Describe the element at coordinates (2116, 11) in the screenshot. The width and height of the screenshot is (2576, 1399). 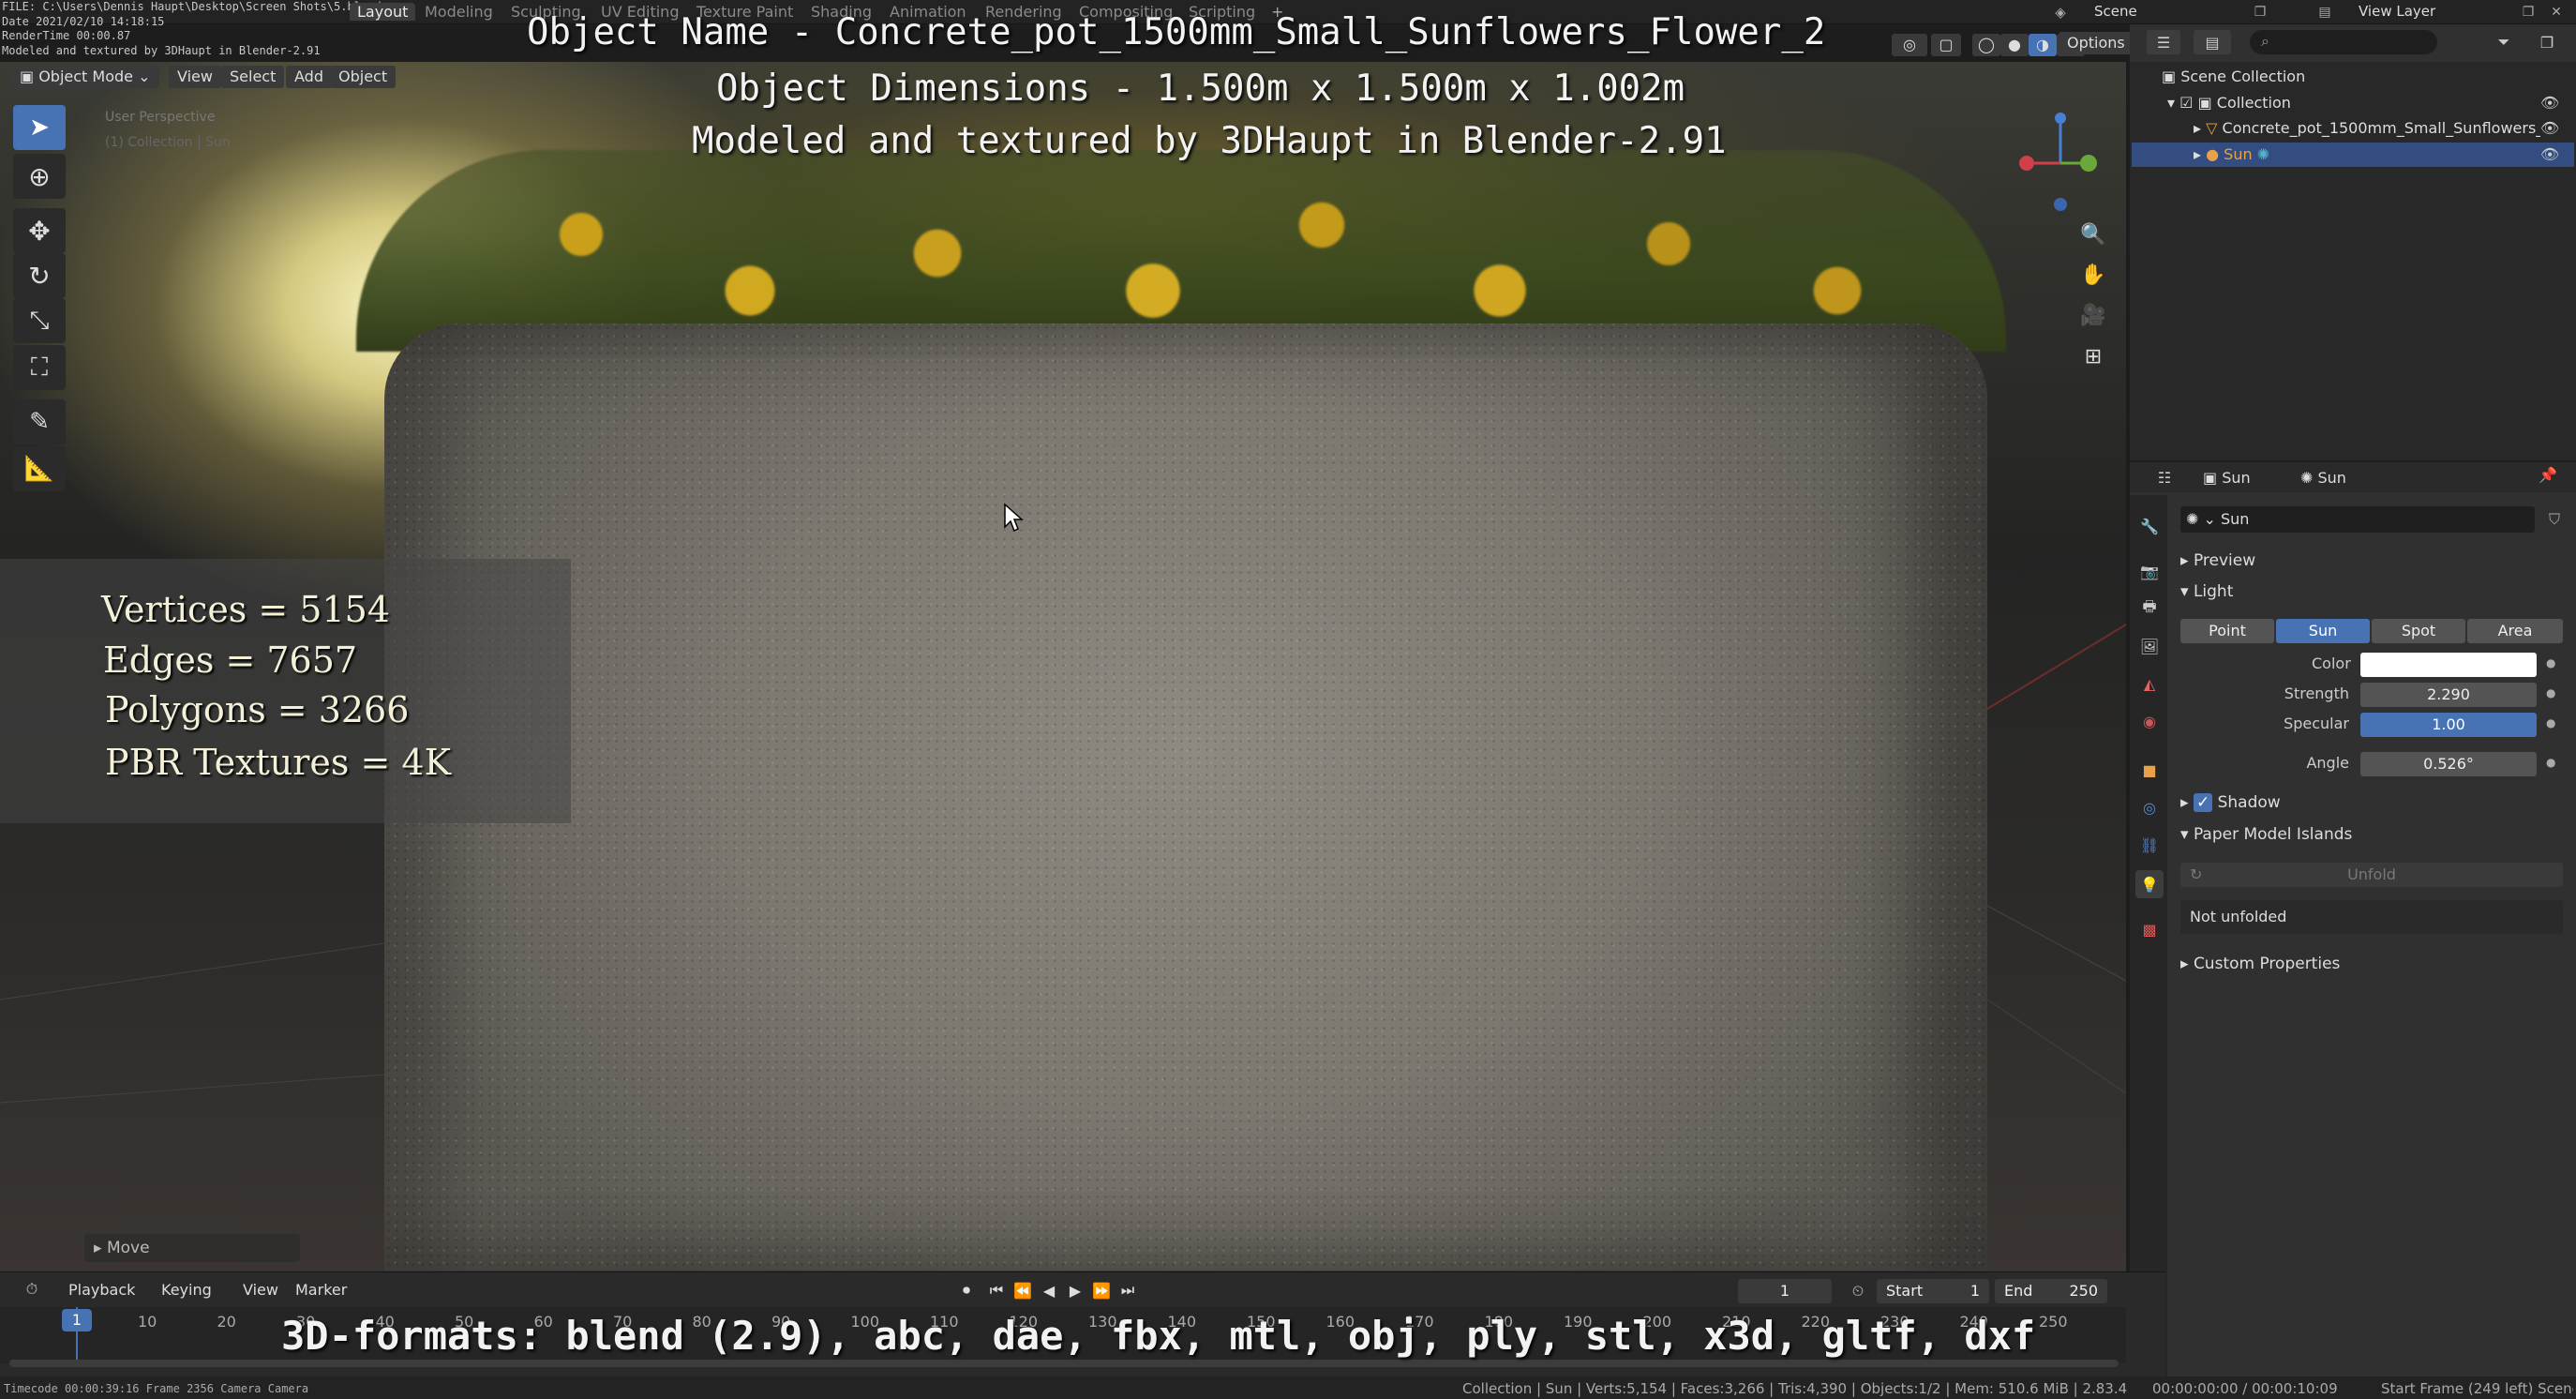
I see `scene-selector: Scene` at that location.